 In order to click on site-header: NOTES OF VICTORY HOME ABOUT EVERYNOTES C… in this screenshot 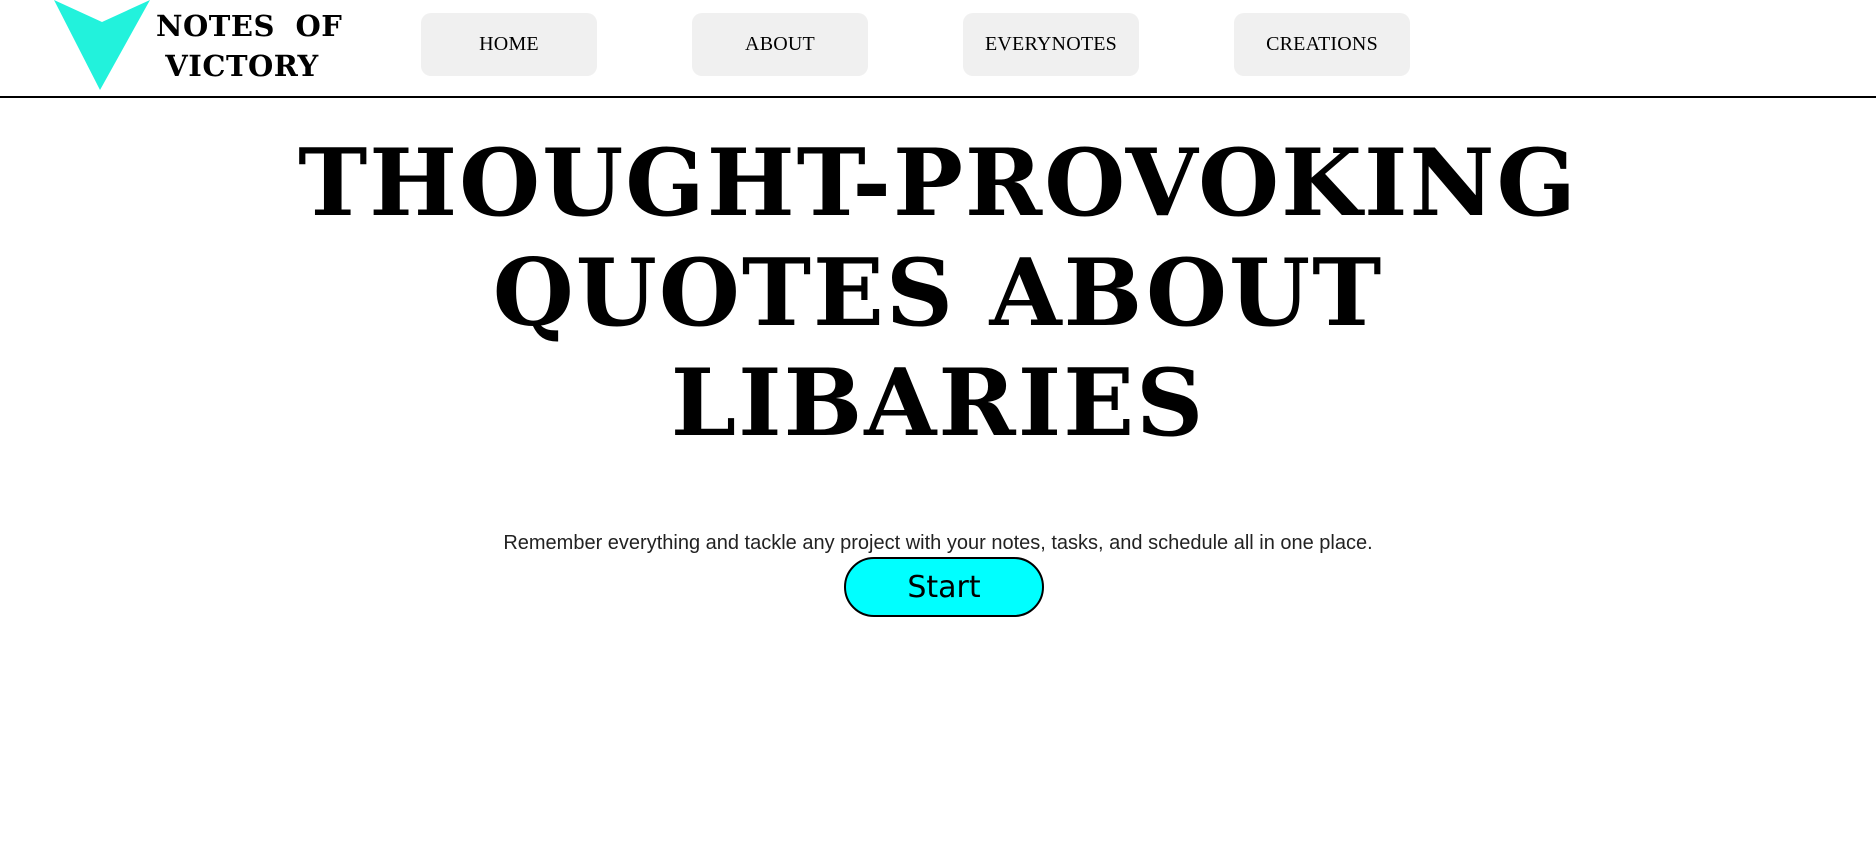, I will do `click(938, 49)`.